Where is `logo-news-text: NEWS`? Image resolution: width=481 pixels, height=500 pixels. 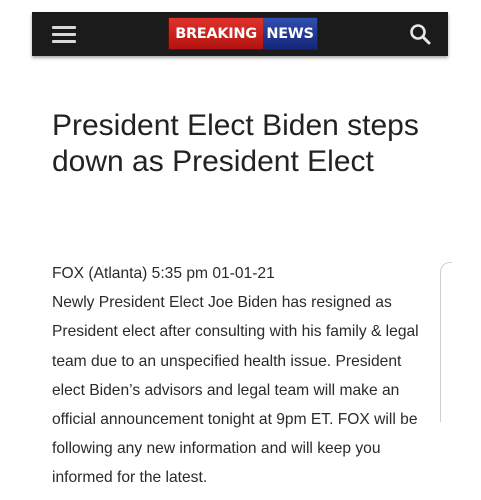 logo-news-text: NEWS is located at coordinates (290, 33).